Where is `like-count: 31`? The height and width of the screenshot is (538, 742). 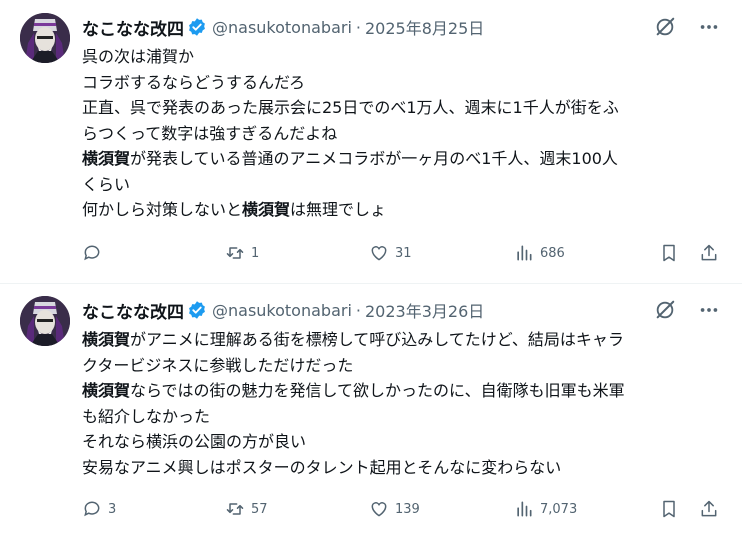
like-count: 31 is located at coordinates (403, 253).